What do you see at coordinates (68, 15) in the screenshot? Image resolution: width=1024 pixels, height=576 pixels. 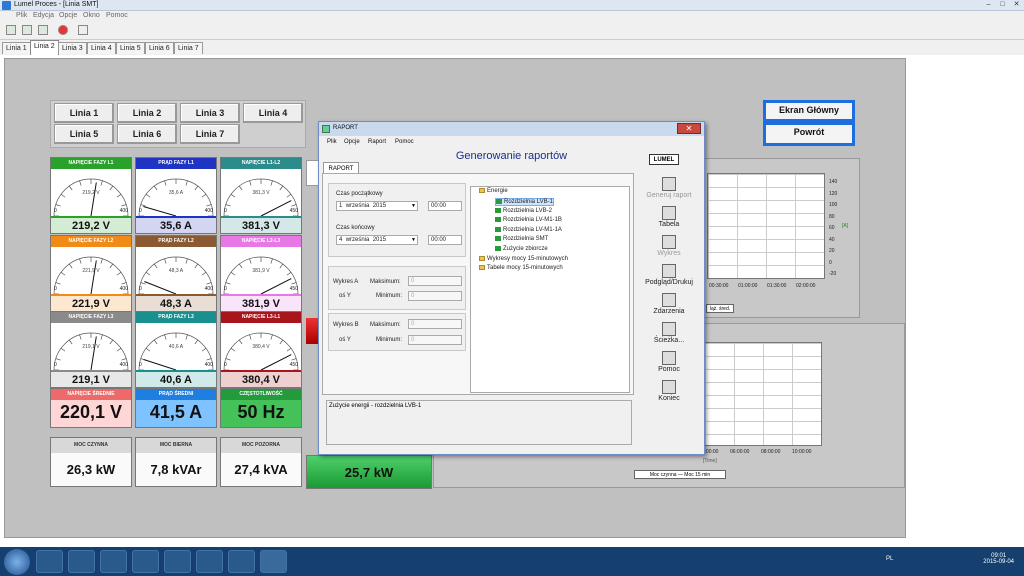 I see `menu-opcje: Opcje` at bounding box center [68, 15].